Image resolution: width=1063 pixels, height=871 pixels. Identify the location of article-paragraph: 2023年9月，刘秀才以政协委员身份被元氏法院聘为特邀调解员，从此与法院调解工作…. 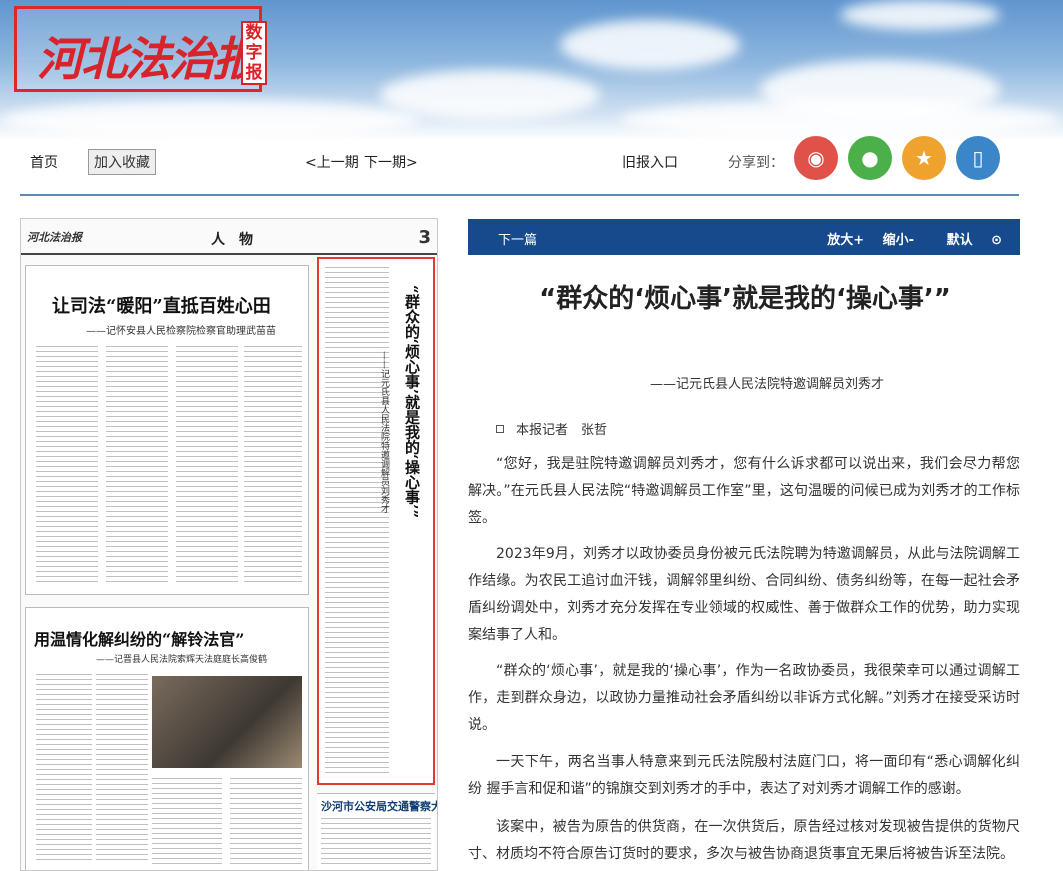
(744, 594).